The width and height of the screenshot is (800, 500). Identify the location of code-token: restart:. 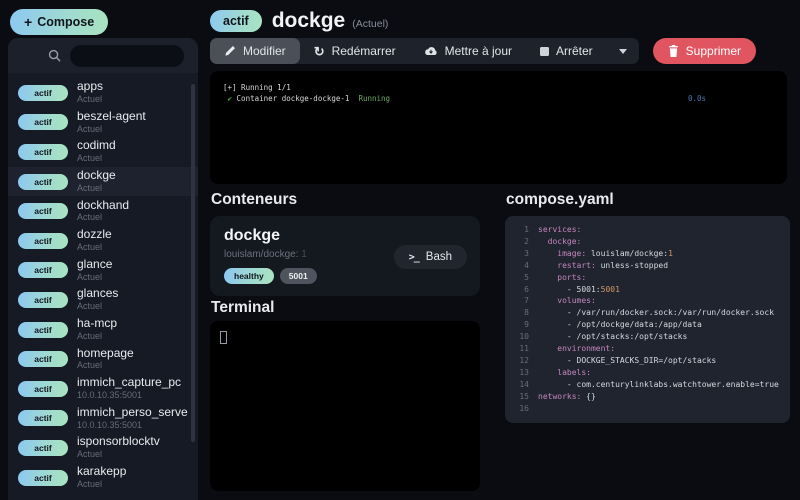
(576, 265).